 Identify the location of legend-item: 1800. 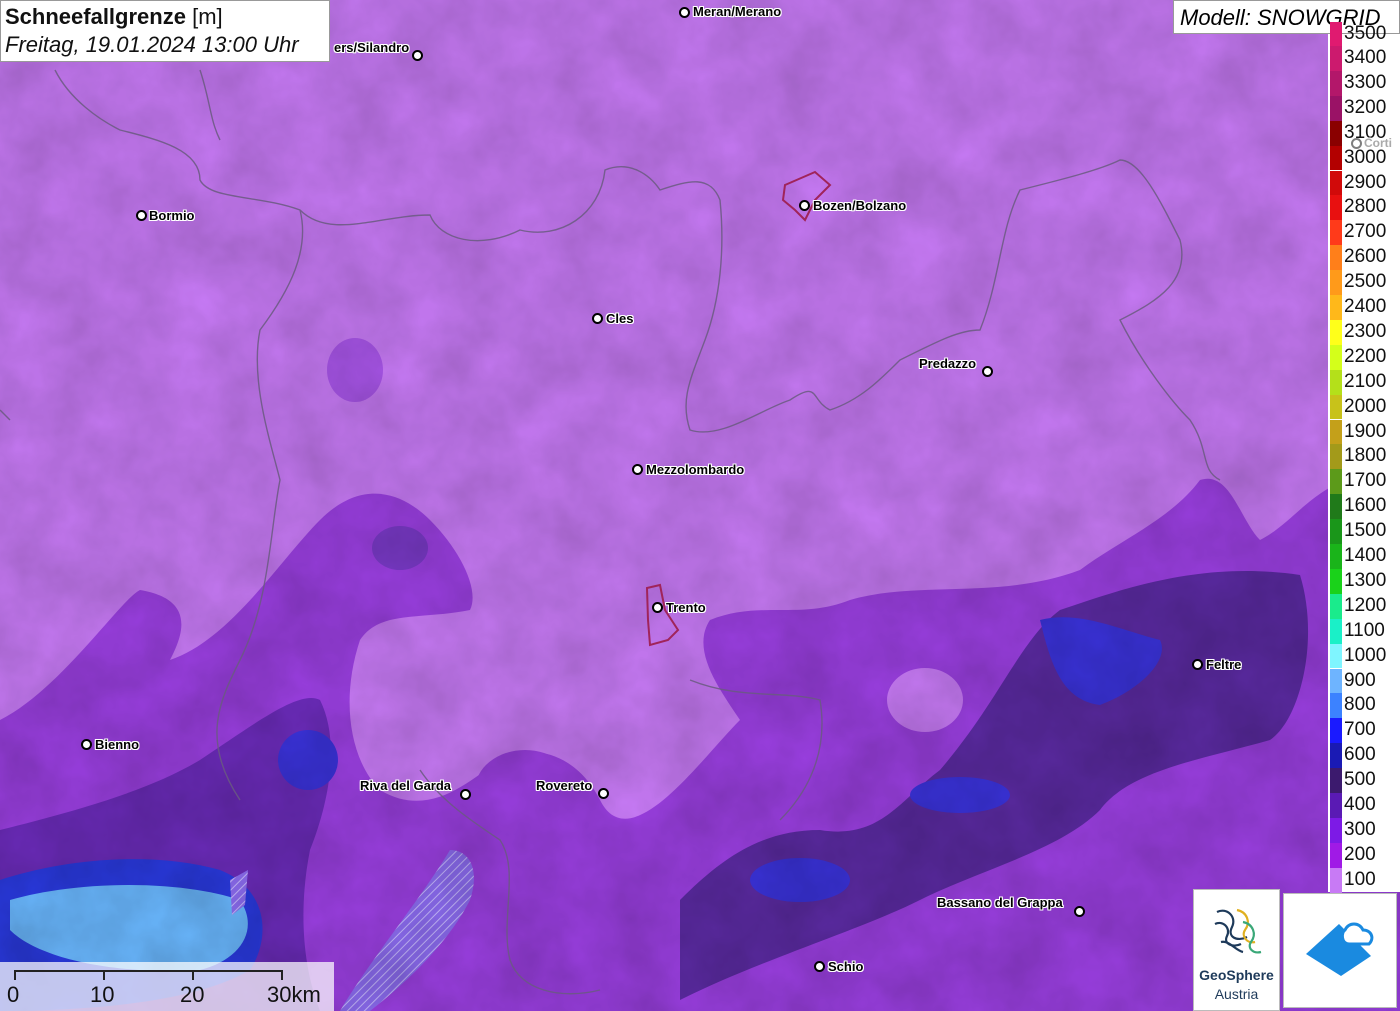
(1364, 457).